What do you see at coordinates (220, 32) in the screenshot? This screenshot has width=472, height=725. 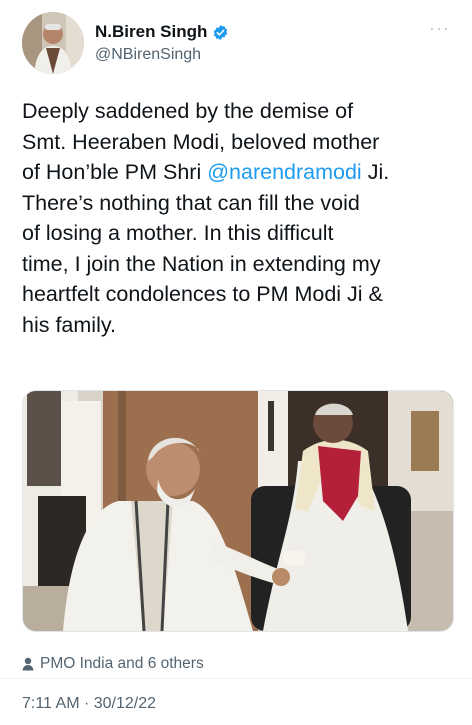 I see `verified-badge-icon` at bounding box center [220, 32].